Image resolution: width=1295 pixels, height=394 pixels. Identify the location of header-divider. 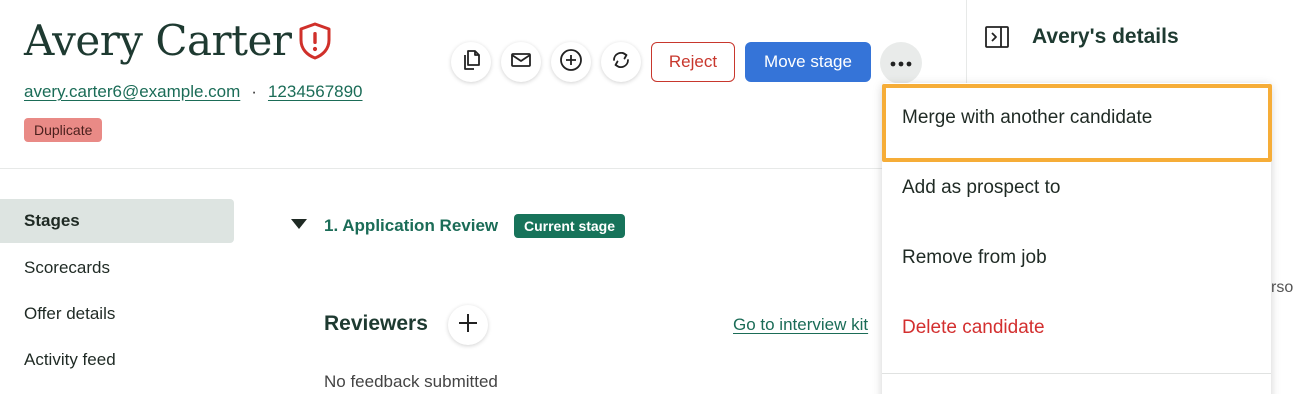
(483, 168).